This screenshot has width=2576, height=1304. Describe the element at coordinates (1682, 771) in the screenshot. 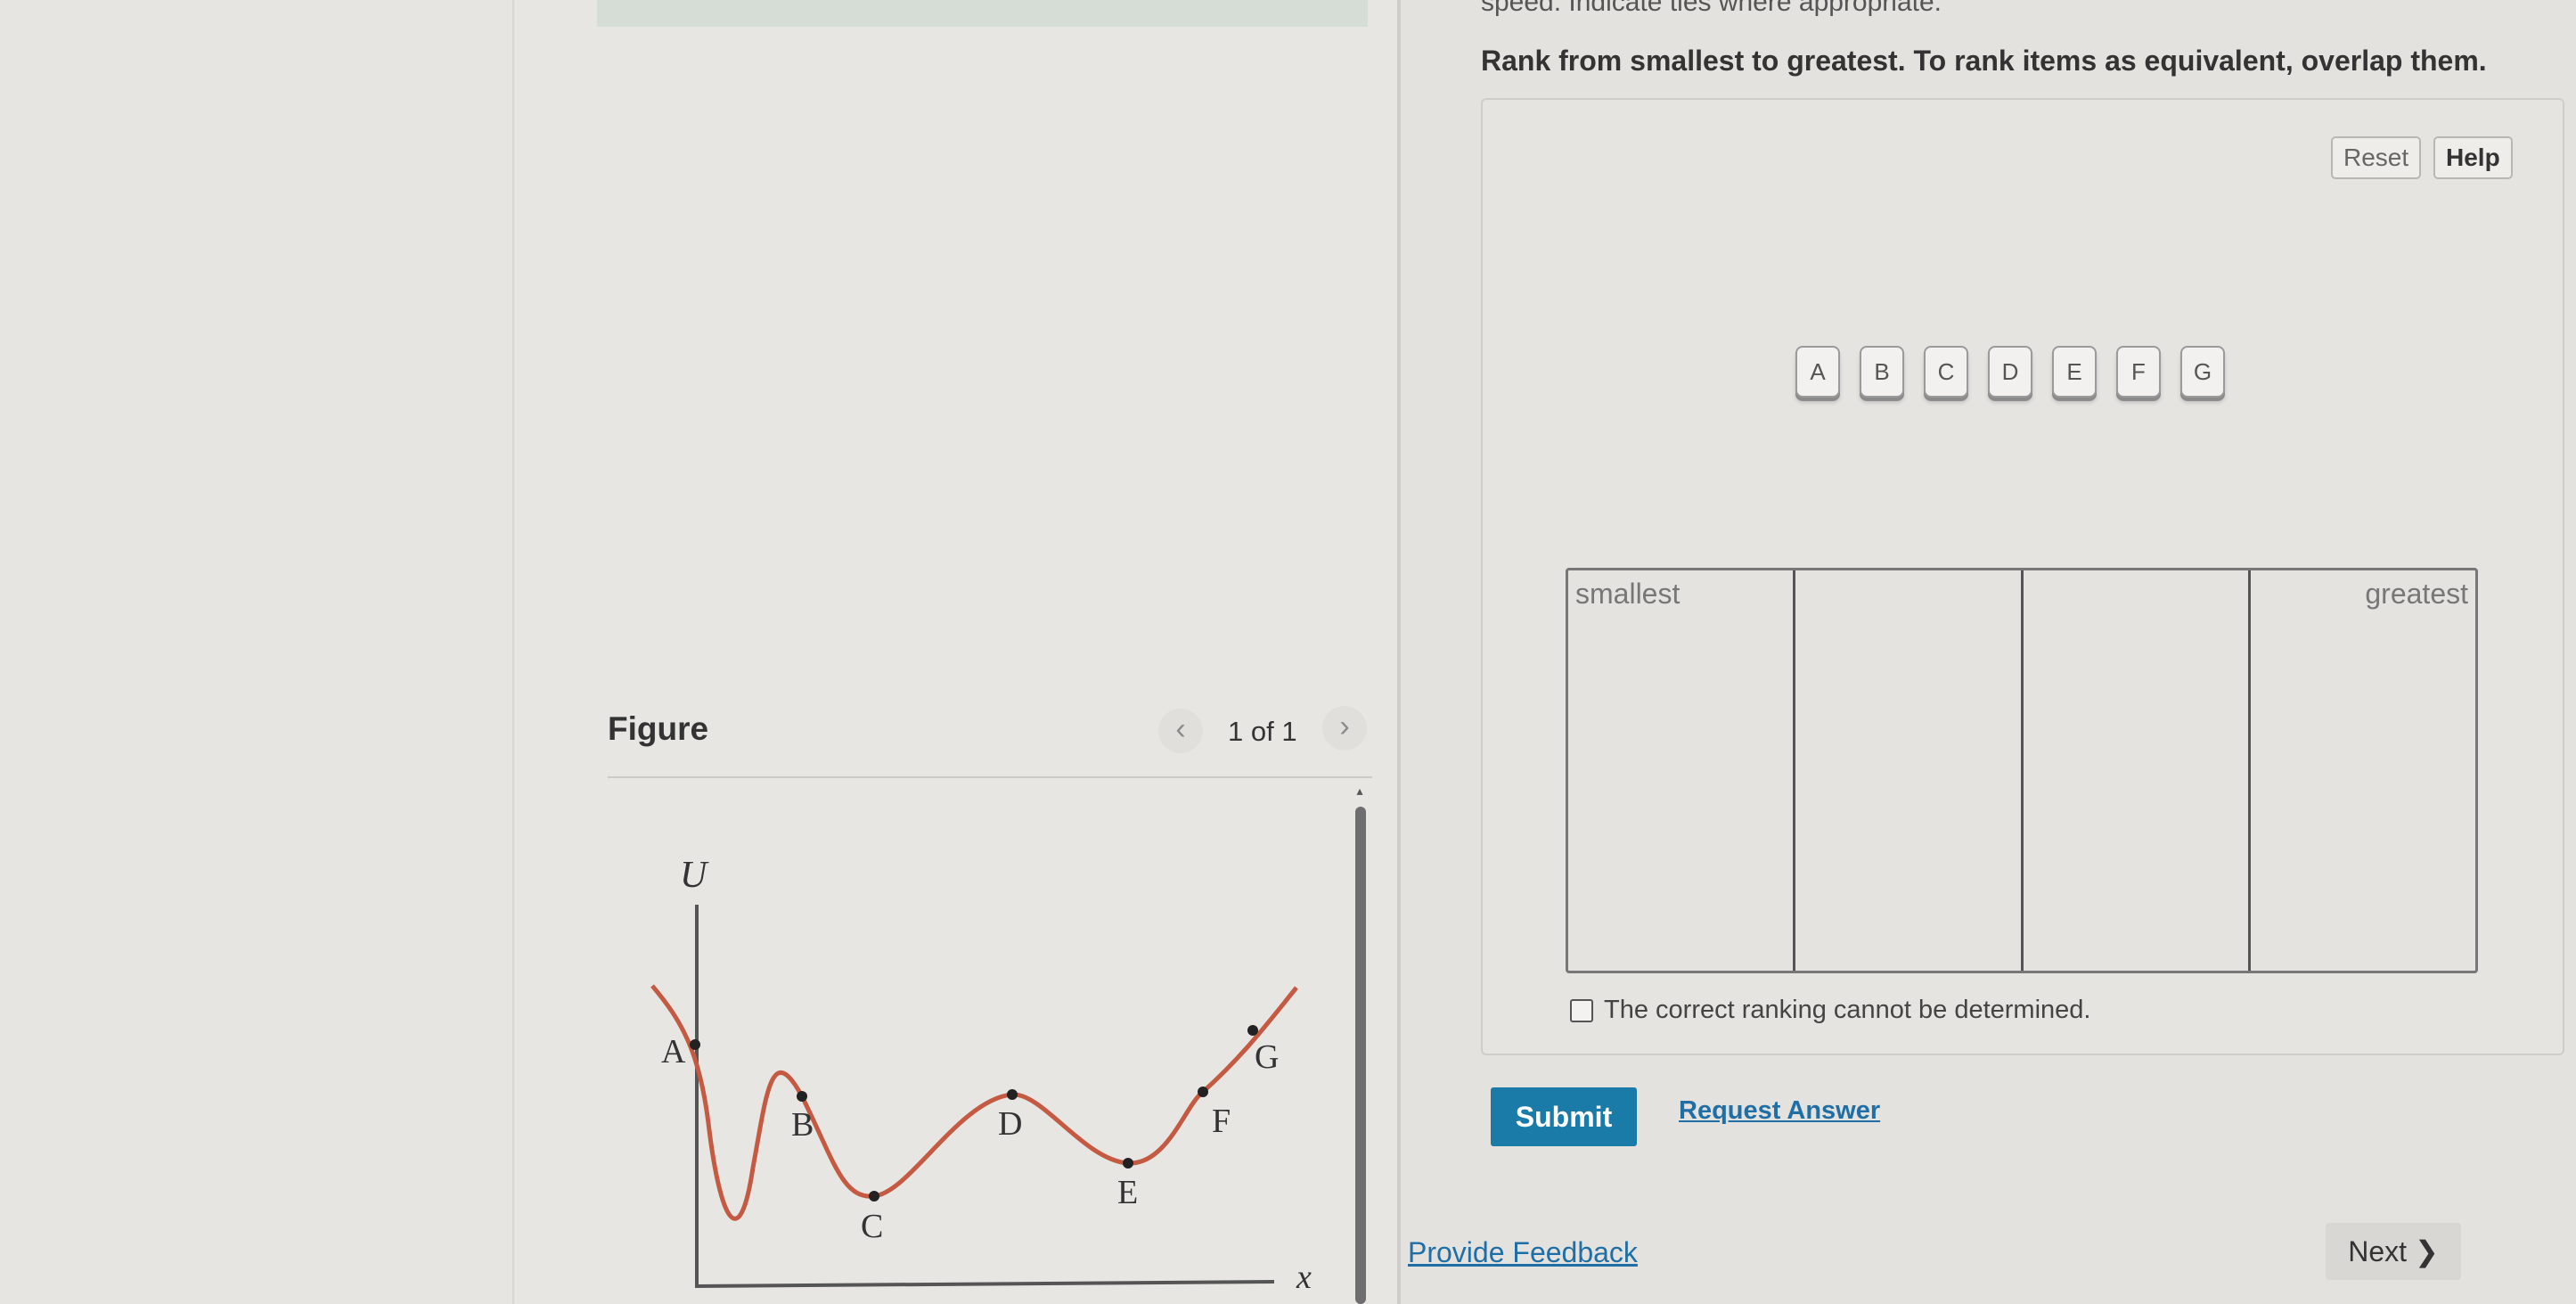

I see `rank-bin-1: smallest` at that location.